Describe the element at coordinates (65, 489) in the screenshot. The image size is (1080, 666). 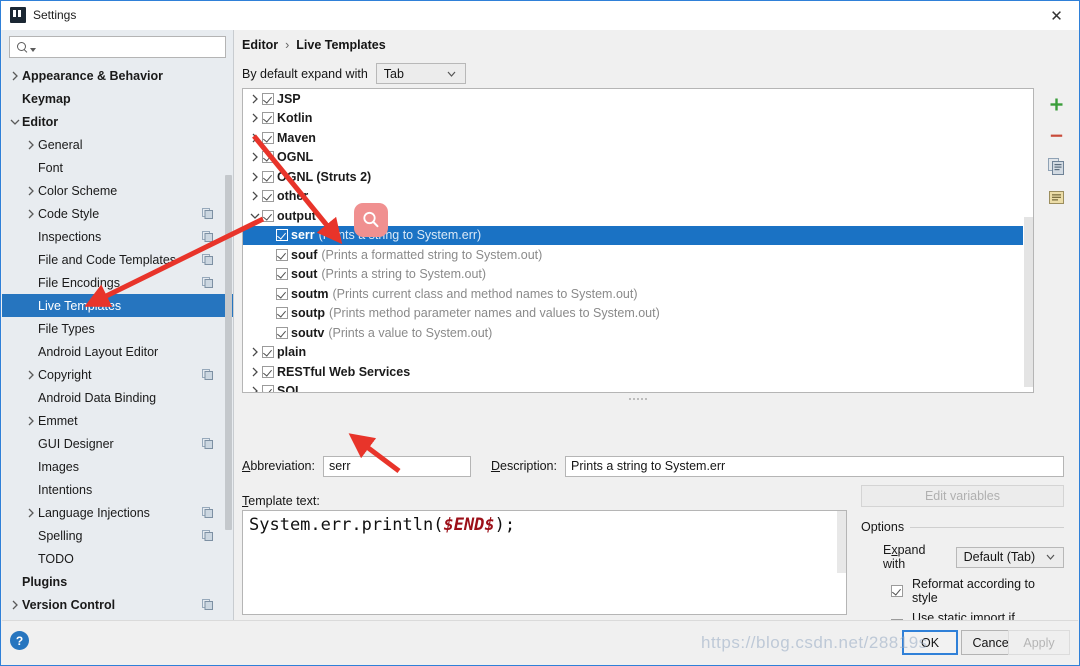
I see `sidebar-item-label: Intentions` at that location.